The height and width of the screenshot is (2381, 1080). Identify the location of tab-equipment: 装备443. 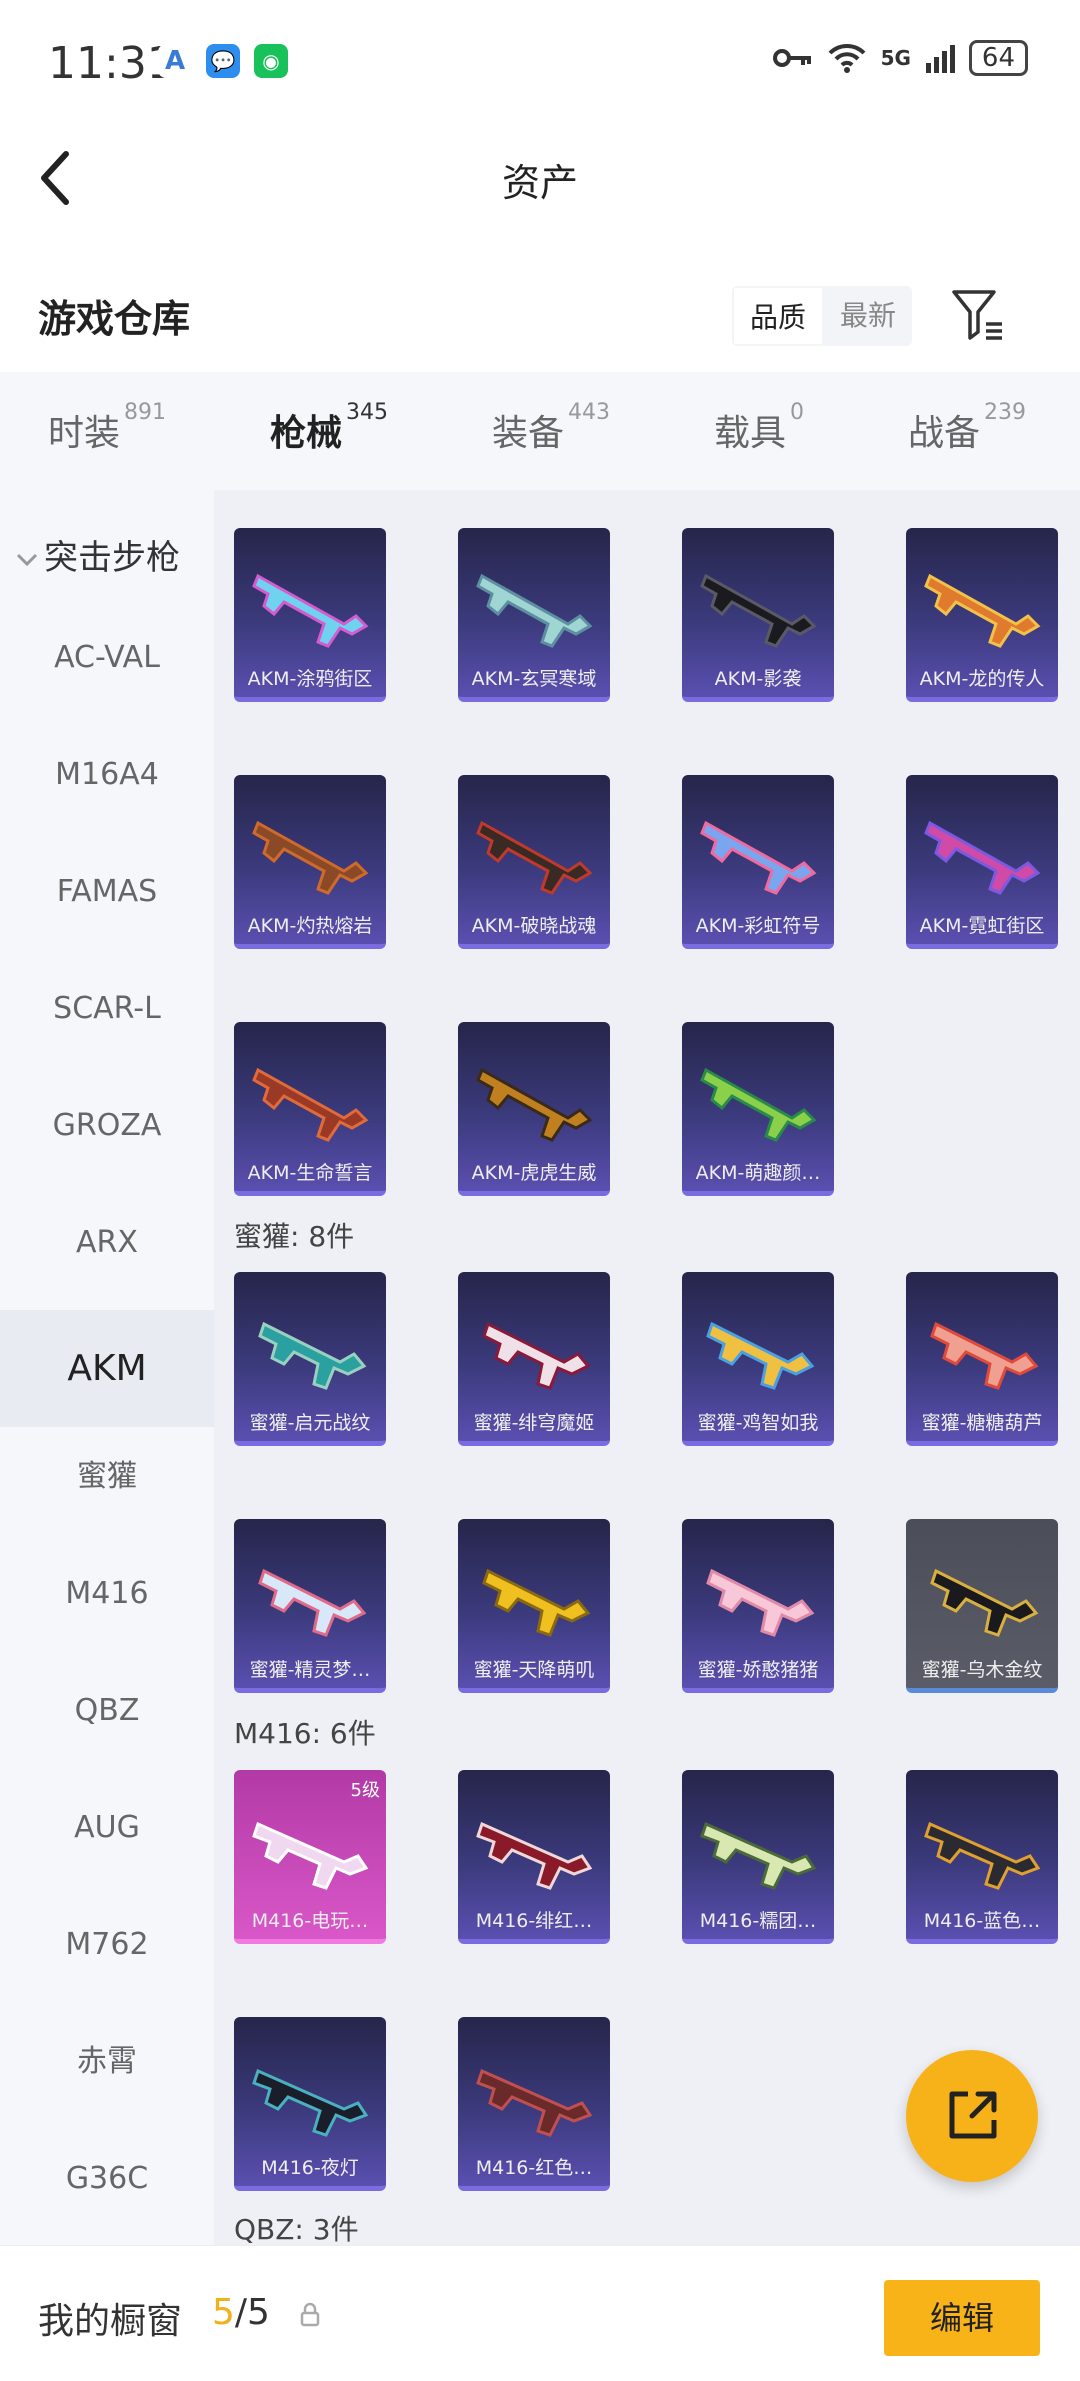
(551, 428).